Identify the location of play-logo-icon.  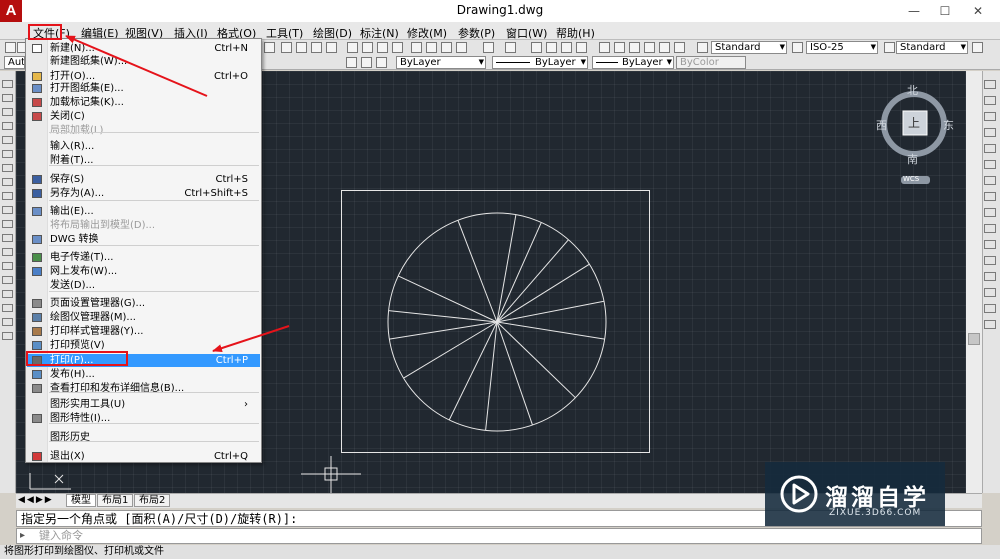
(799, 494).